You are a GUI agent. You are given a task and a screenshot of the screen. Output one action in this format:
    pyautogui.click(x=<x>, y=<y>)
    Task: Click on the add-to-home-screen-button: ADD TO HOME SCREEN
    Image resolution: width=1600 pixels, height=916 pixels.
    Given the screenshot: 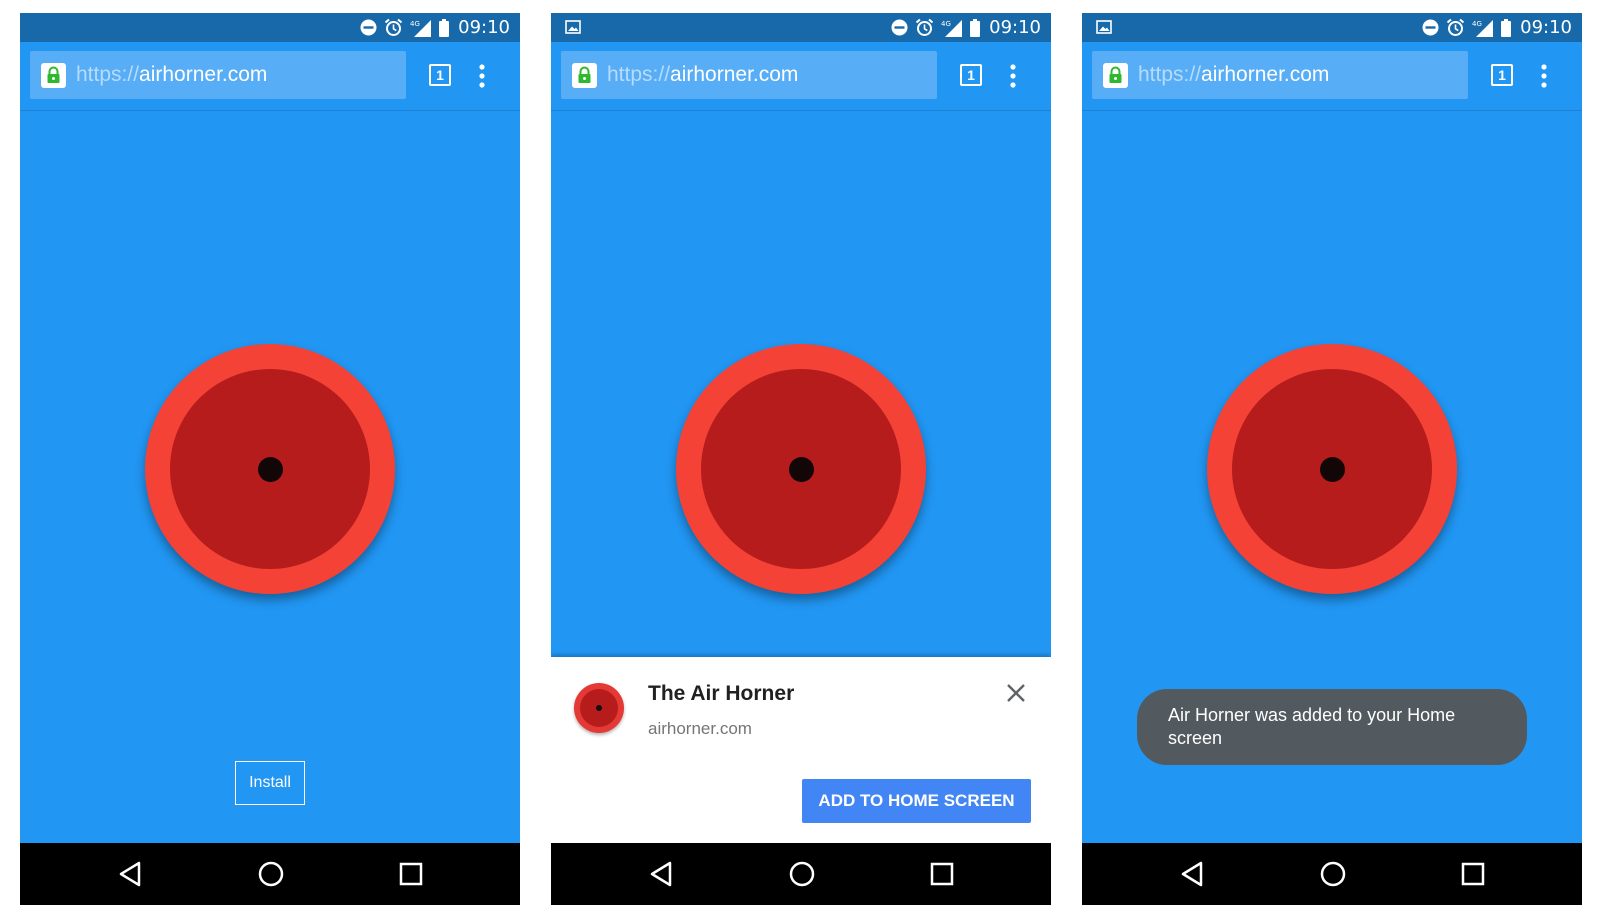 What is the action you would take?
    pyautogui.click(x=916, y=801)
    